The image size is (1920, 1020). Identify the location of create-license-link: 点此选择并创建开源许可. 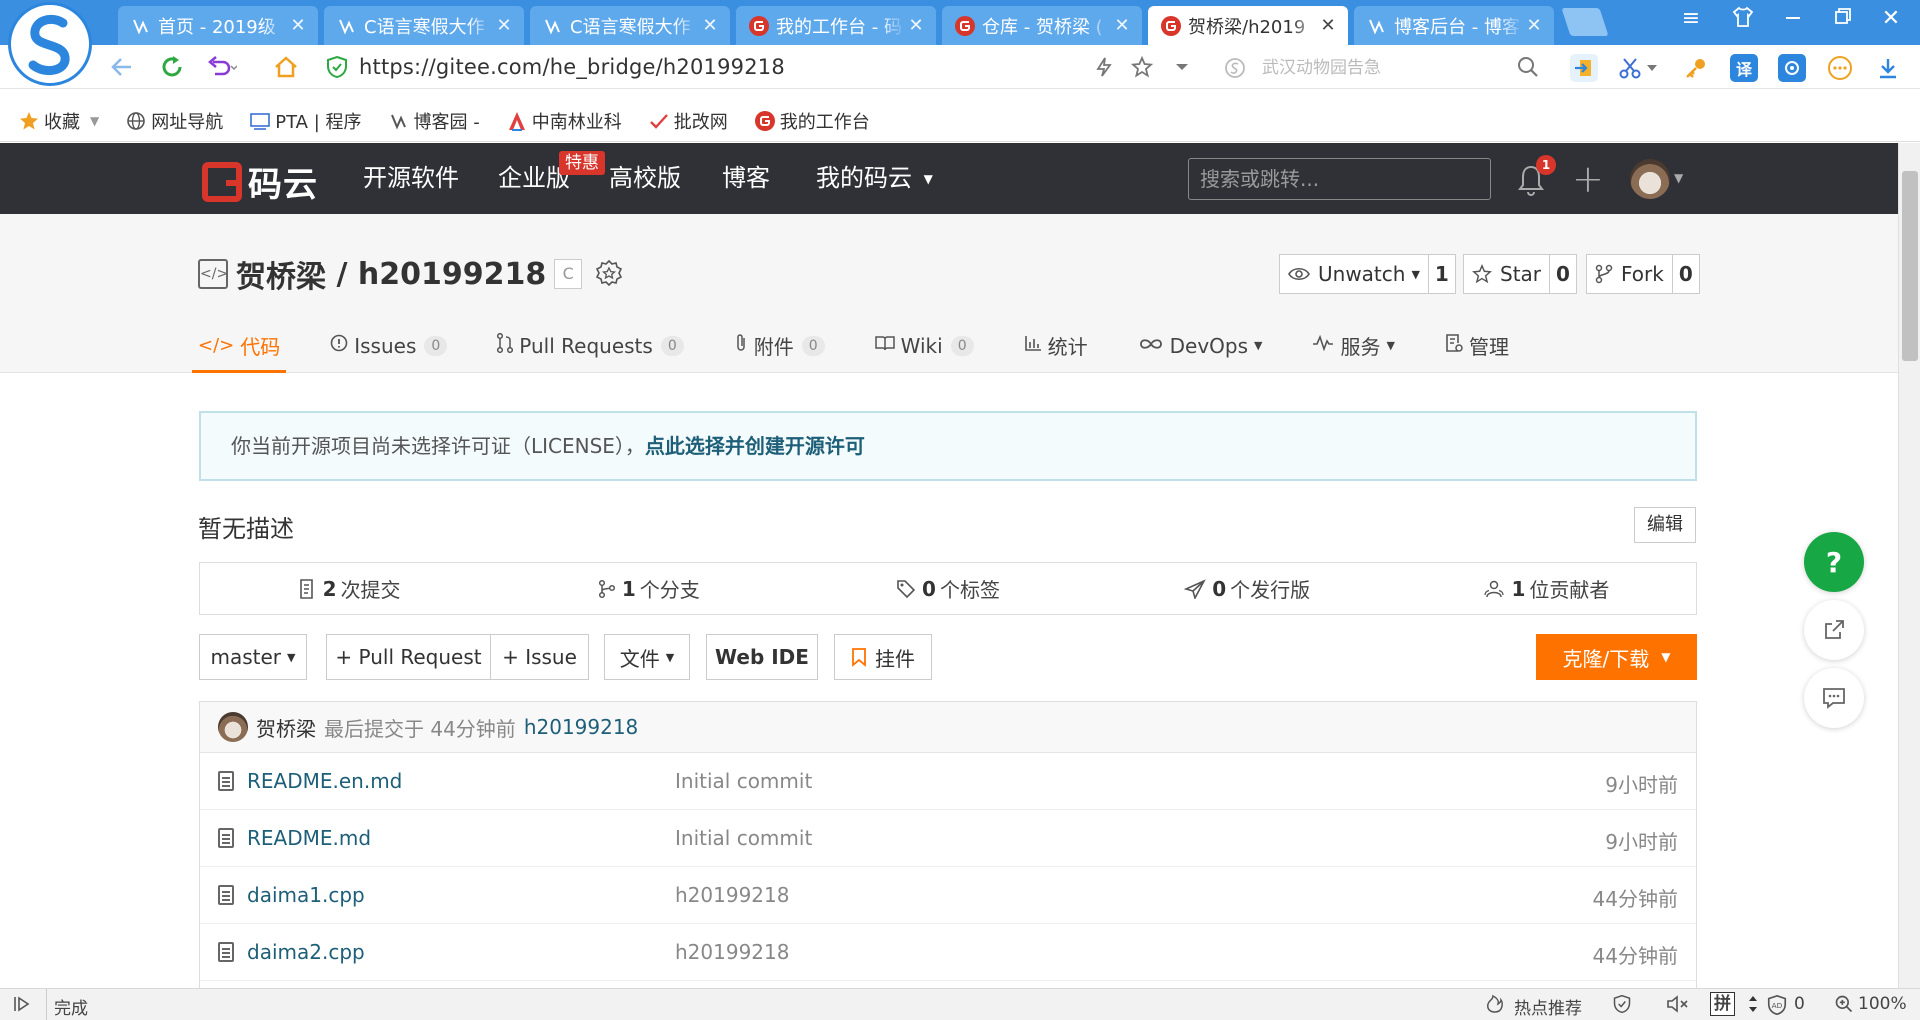
(755, 446).